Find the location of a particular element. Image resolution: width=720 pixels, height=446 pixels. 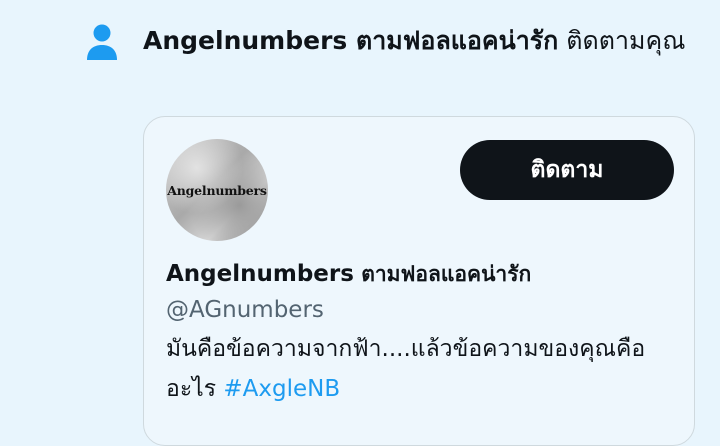

notification-text: Angelnumbers ตามฟอลแอคน่ารัก ติดตามคุณ is located at coordinates (415, 40).